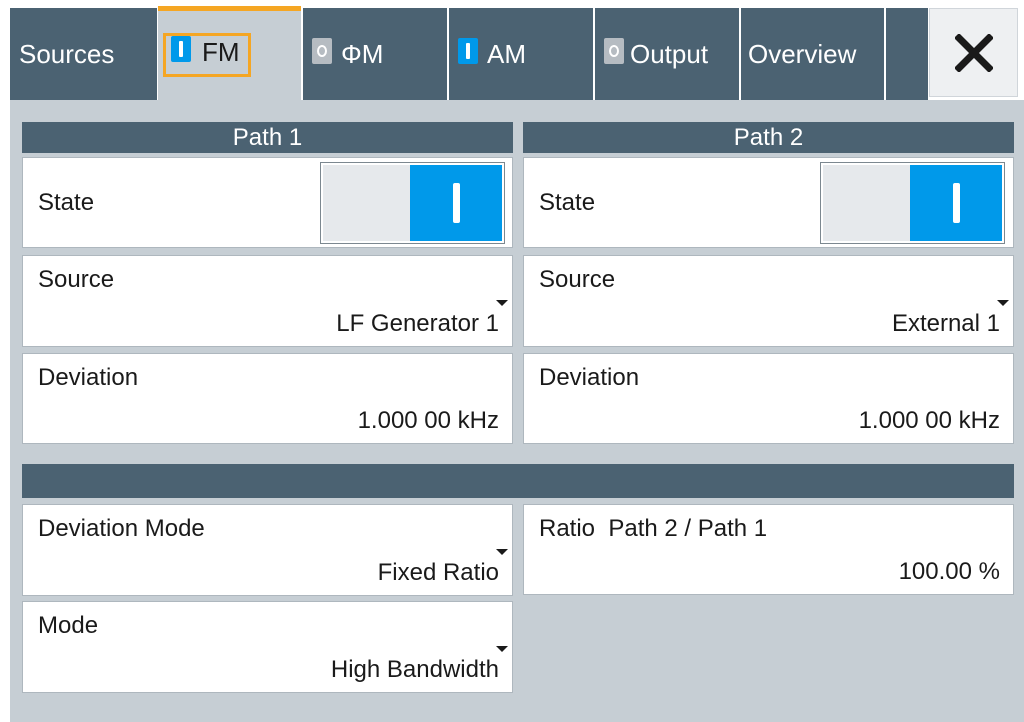  I want to click on tab-bar: Sources FM ΦM AM Output Overview, so click(517, 50).